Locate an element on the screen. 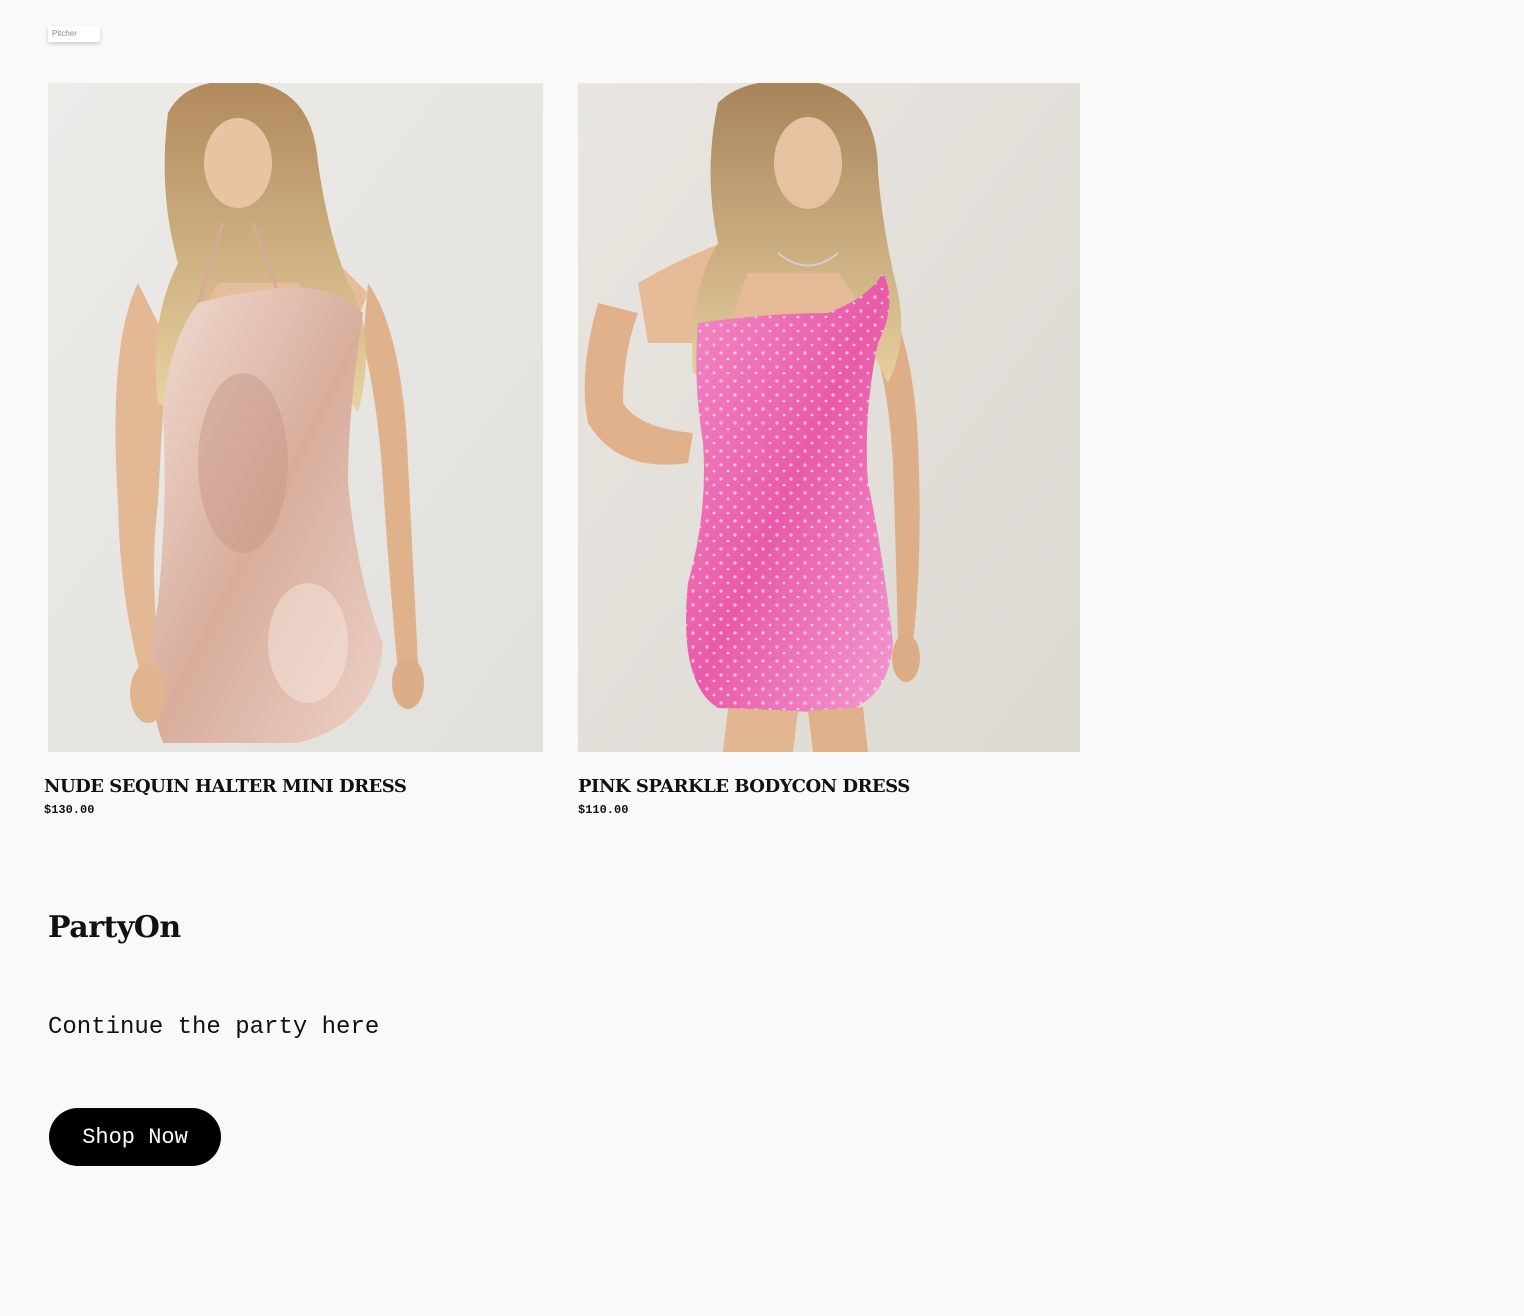 Image resolution: width=1524 pixels, height=1316 pixels. product-title: PINK SPARKLE BODYCON DRESS is located at coordinates (829, 786).